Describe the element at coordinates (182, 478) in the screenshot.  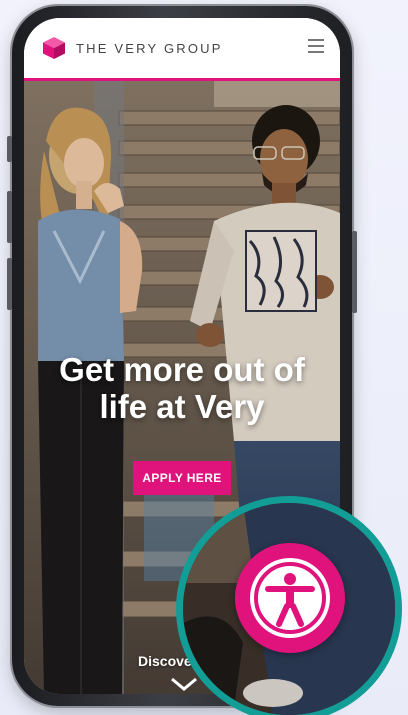
I see `apply-here-button: APPLY HERE` at that location.